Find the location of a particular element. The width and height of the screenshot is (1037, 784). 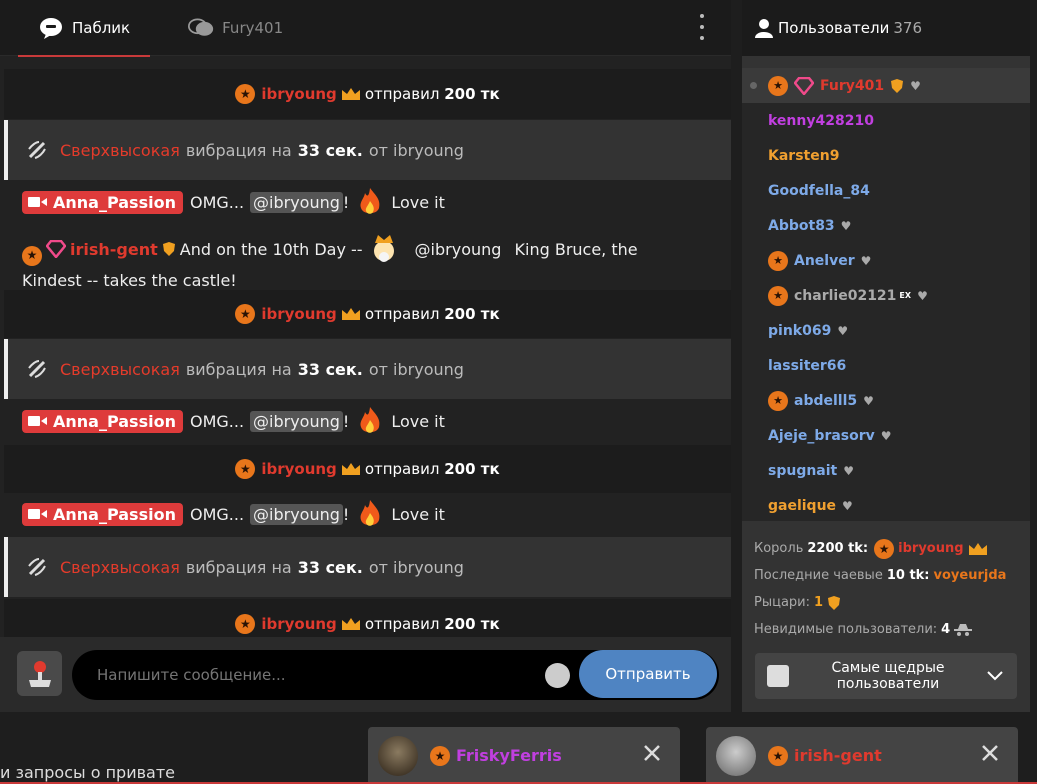

message-input is located at coordinates (312, 675).